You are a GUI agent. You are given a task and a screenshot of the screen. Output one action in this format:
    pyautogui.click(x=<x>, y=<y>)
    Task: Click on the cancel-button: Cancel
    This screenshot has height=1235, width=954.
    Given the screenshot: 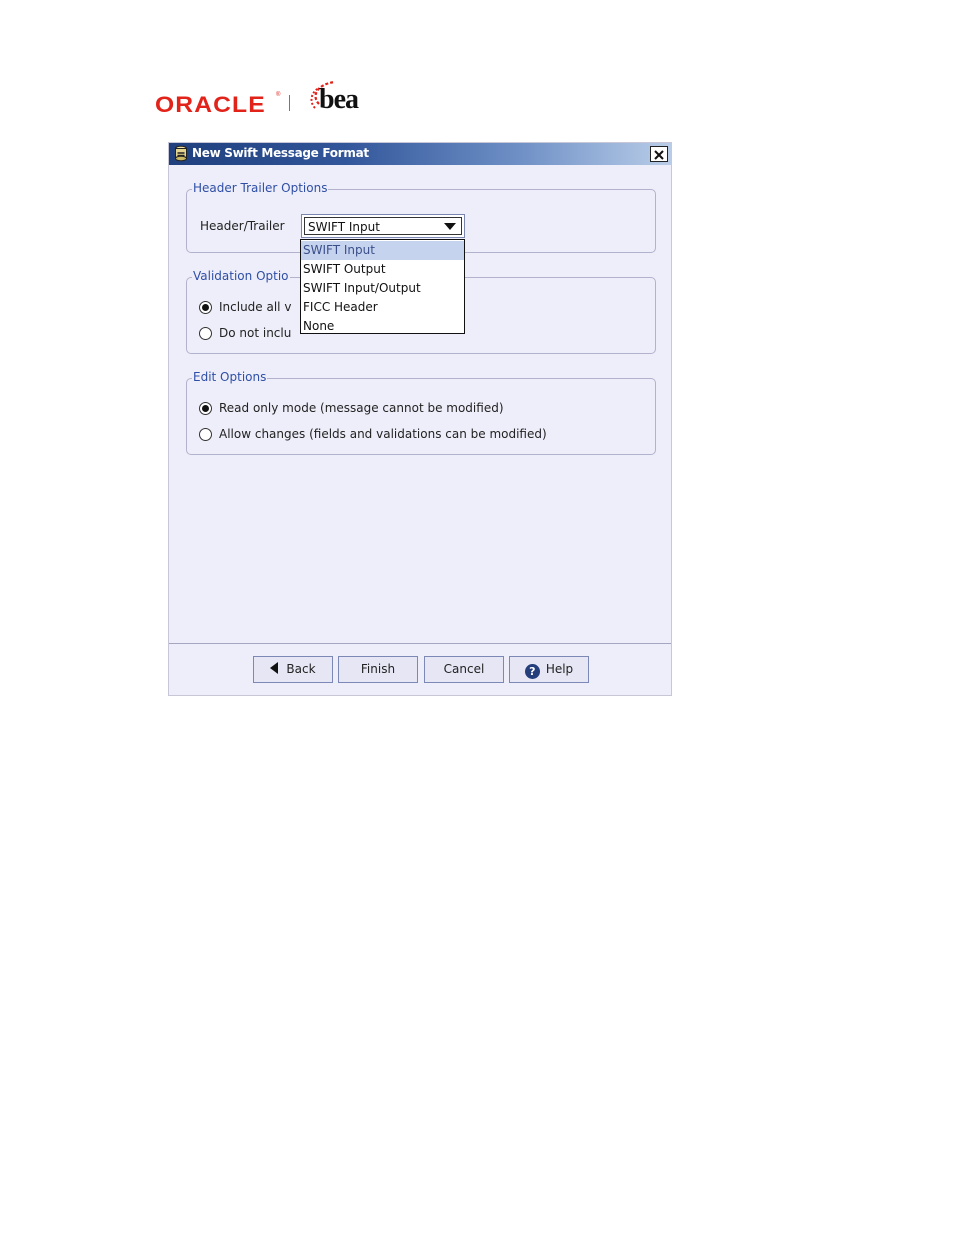 What is the action you would take?
    pyautogui.click(x=464, y=669)
    